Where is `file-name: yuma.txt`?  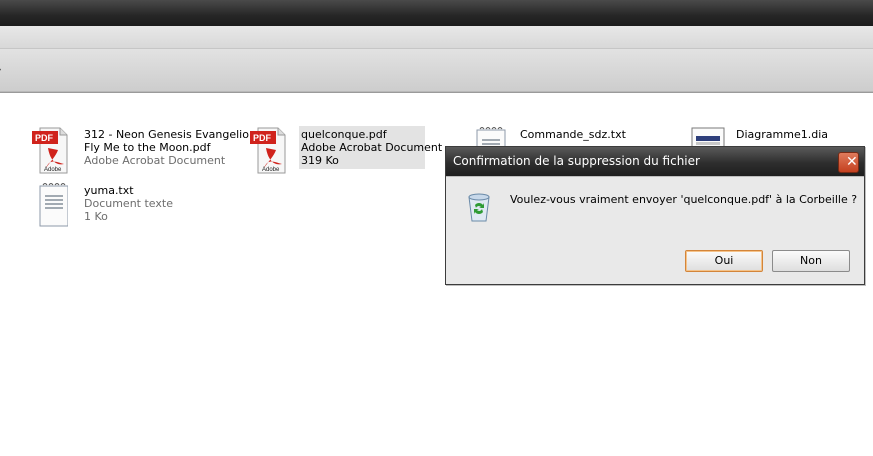 file-name: yuma.txt is located at coordinates (109, 190).